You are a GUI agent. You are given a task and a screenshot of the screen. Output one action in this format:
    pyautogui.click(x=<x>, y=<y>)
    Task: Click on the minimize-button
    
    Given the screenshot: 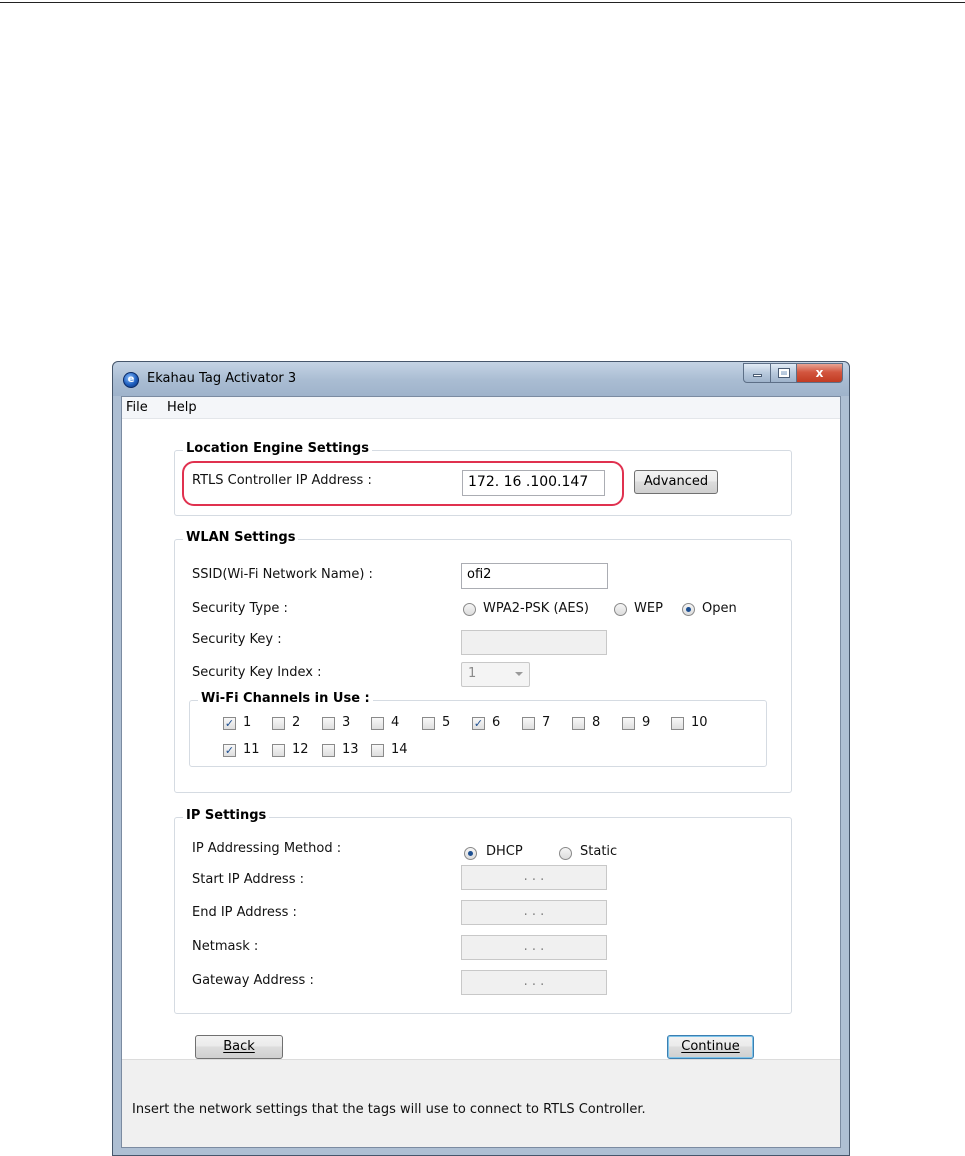 What is the action you would take?
    pyautogui.click(x=757, y=373)
    